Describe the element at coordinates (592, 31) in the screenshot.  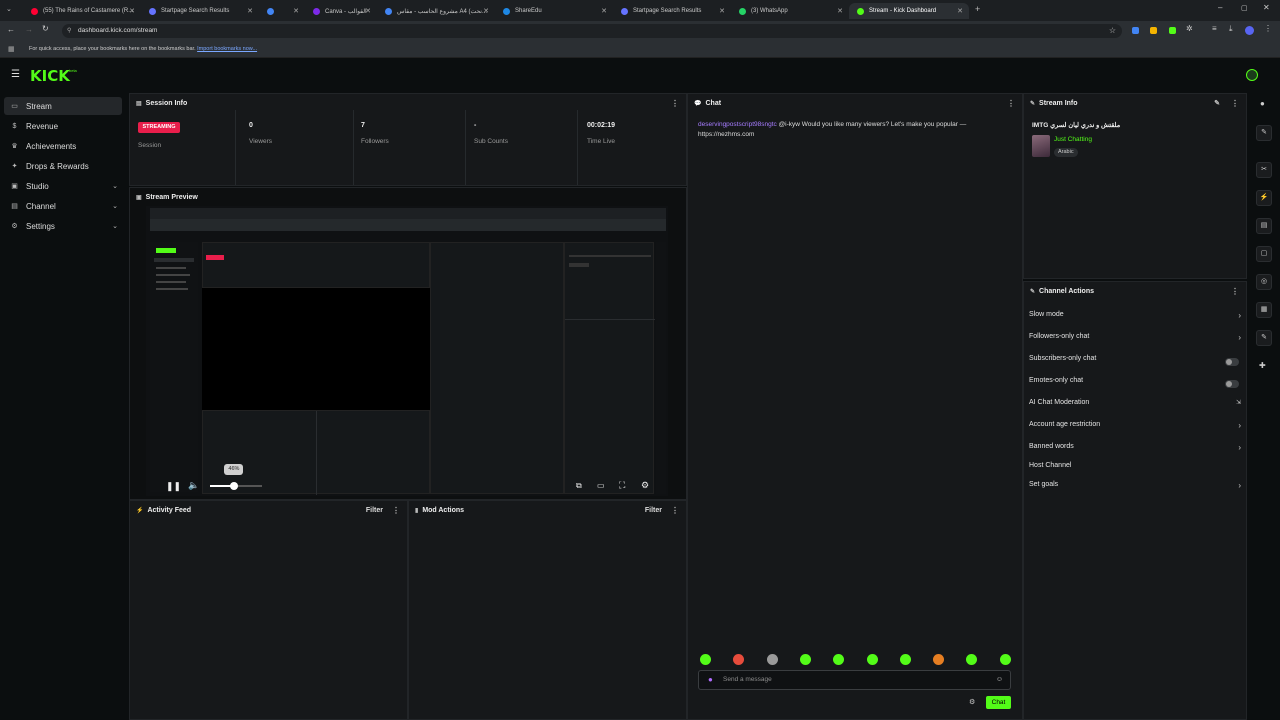
I see `url-input: ⚲ dashboard.kick.com/stream ☆` at that location.